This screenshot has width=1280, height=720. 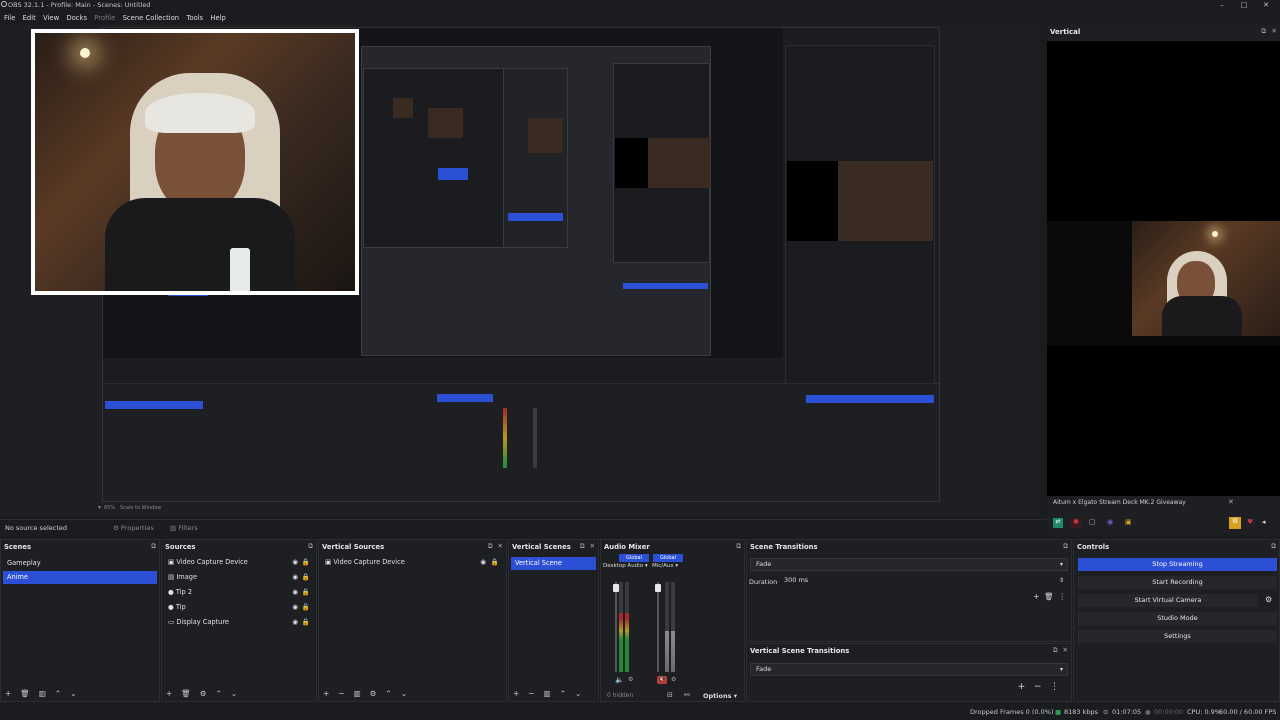 I want to click on zoom-level: 65%, so click(x=109, y=508).